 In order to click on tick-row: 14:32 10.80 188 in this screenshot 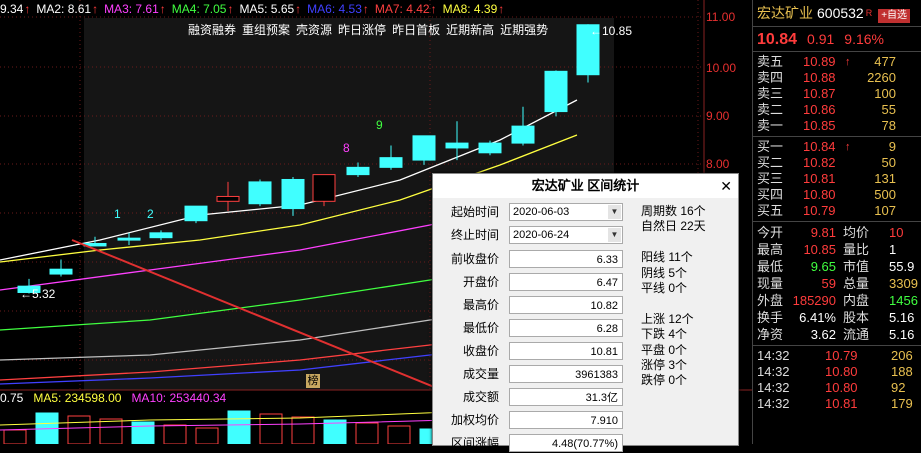, I will do `click(837, 372)`.